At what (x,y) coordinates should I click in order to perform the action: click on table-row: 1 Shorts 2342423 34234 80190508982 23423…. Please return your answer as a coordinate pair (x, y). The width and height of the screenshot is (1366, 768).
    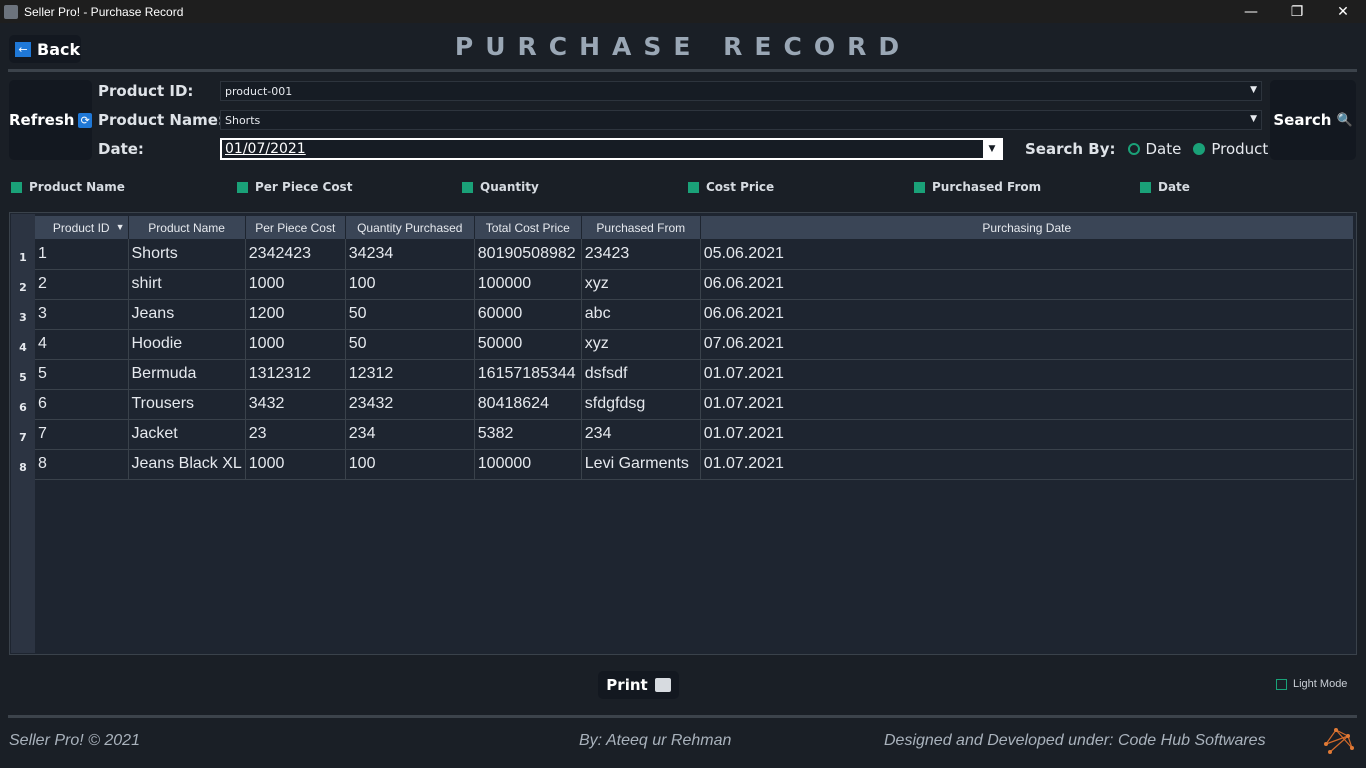
    Looking at the image, I should click on (694, 254).